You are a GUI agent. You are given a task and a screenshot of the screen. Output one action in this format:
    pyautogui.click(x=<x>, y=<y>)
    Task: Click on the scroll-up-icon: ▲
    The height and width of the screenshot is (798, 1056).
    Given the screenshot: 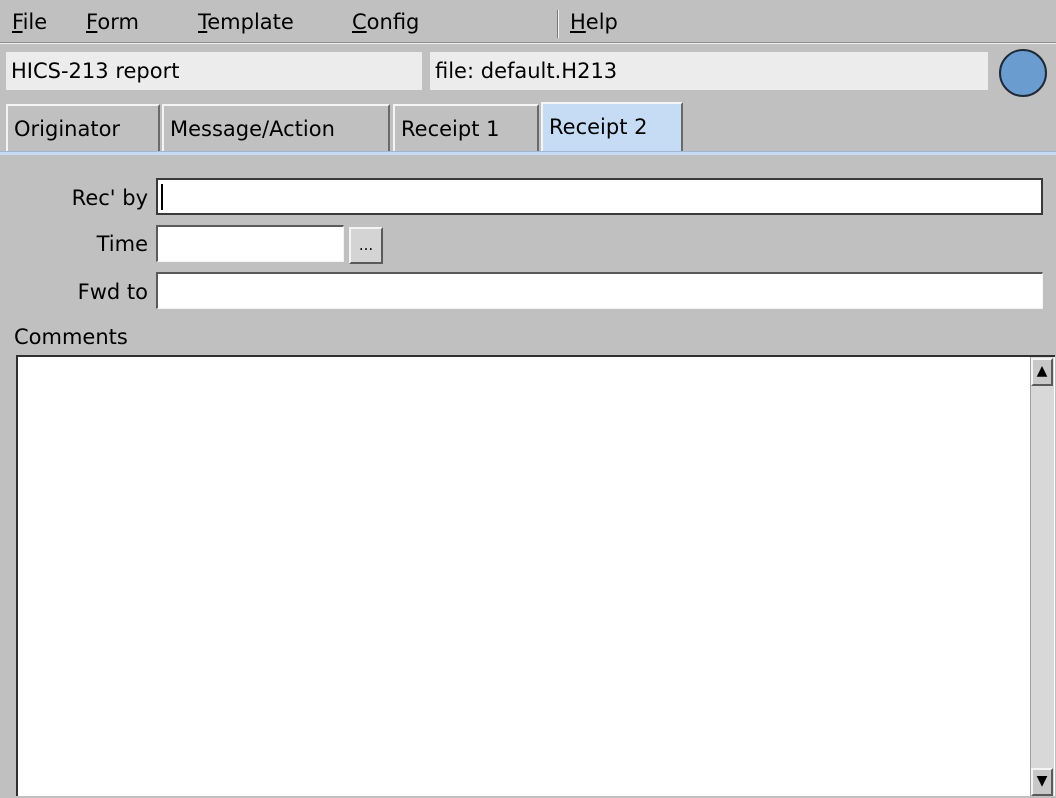 What is the action you would take?
    pyautogui.click(x=1042, y=372)
    